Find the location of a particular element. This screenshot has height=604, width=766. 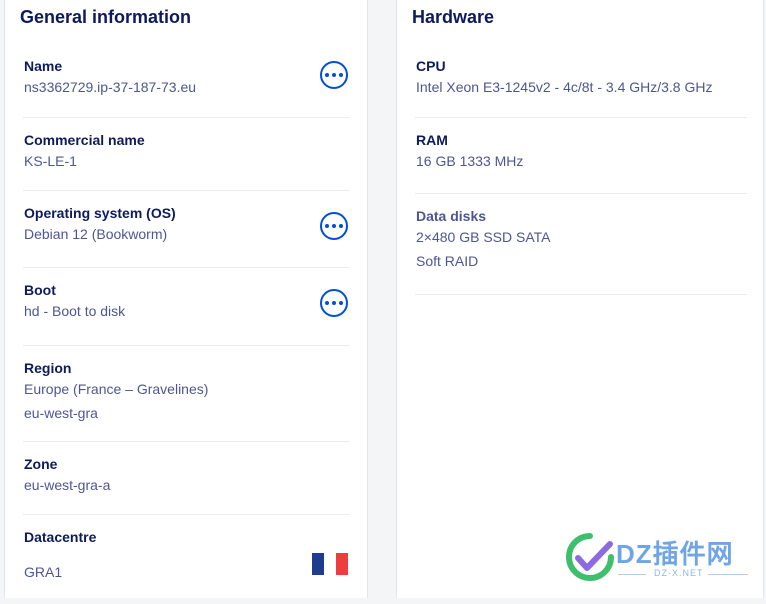

zone-label: Zone is located at coordinates (41, 464).